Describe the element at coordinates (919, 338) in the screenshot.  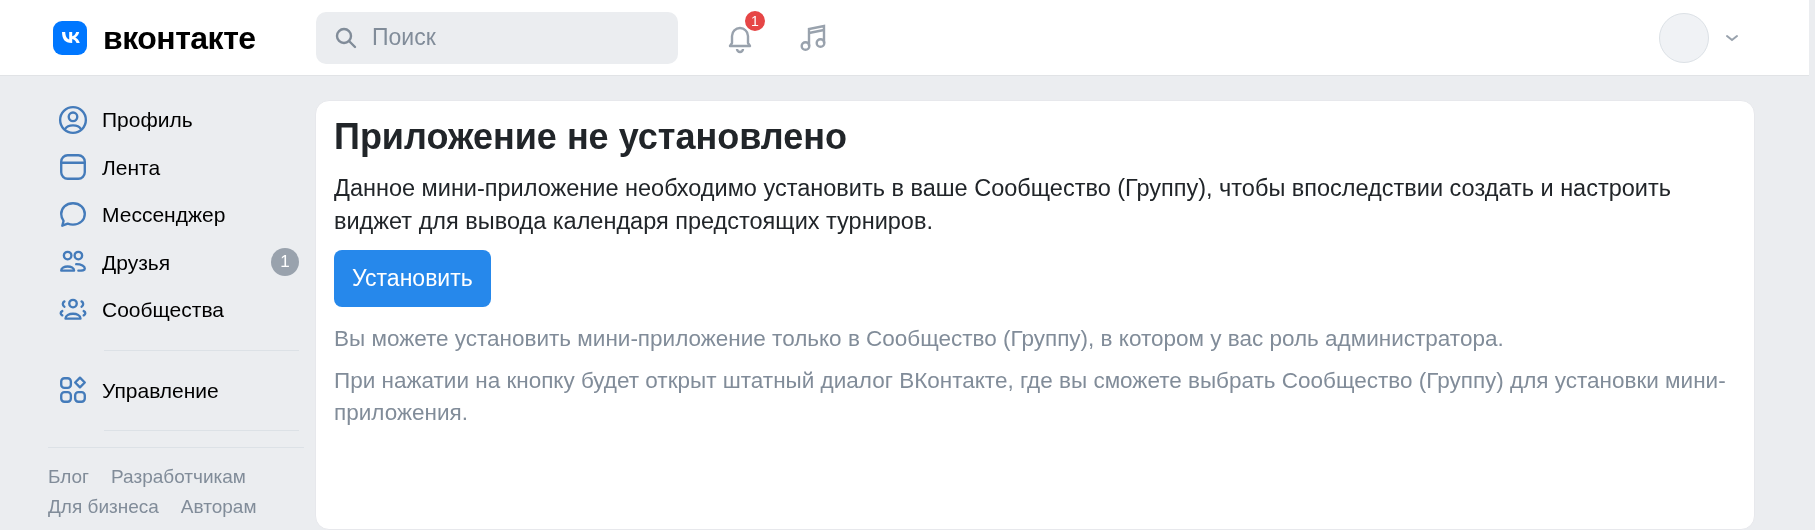
I see `note-text: Вы можете установить мини-приложение только в Сообщество (Группу), в котором у вас роль администратора.` at that location.